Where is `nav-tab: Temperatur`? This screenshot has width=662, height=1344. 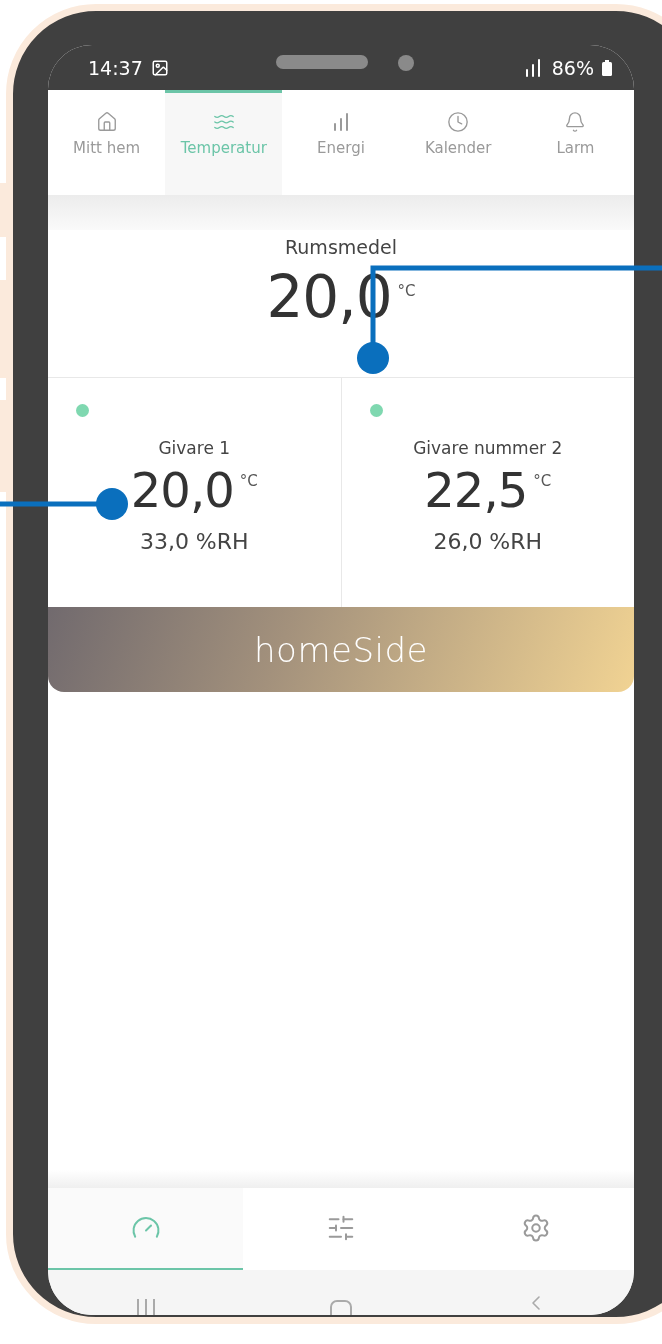 nav-tab: Temperatur is located at coordinates (224, 142).